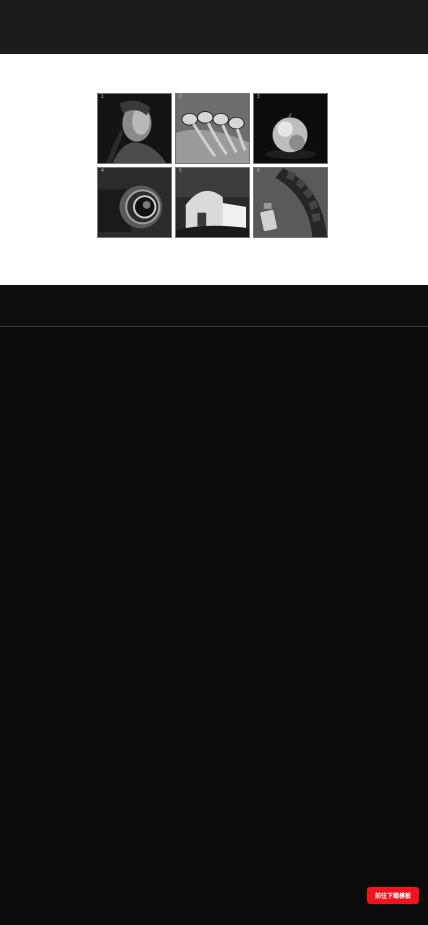  I want to click on gallery-tile-portrait: 1, so click(134, 128).